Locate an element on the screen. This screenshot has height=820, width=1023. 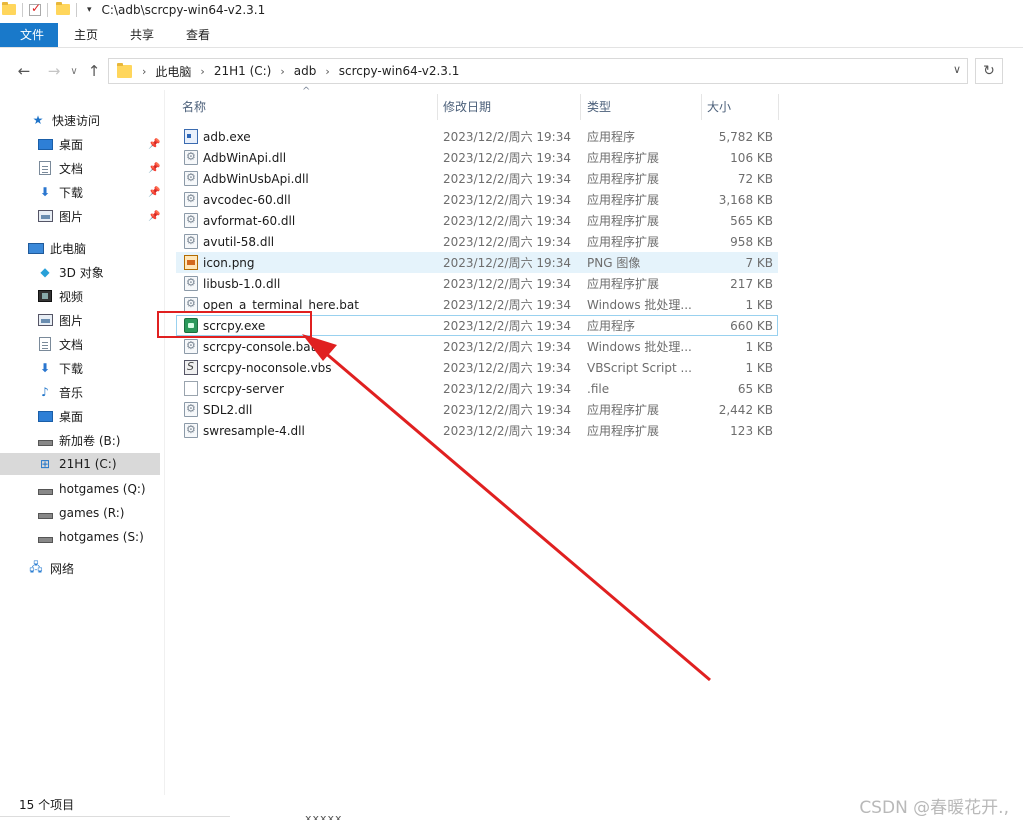
folder-icon is located at coordinates (124, 70).